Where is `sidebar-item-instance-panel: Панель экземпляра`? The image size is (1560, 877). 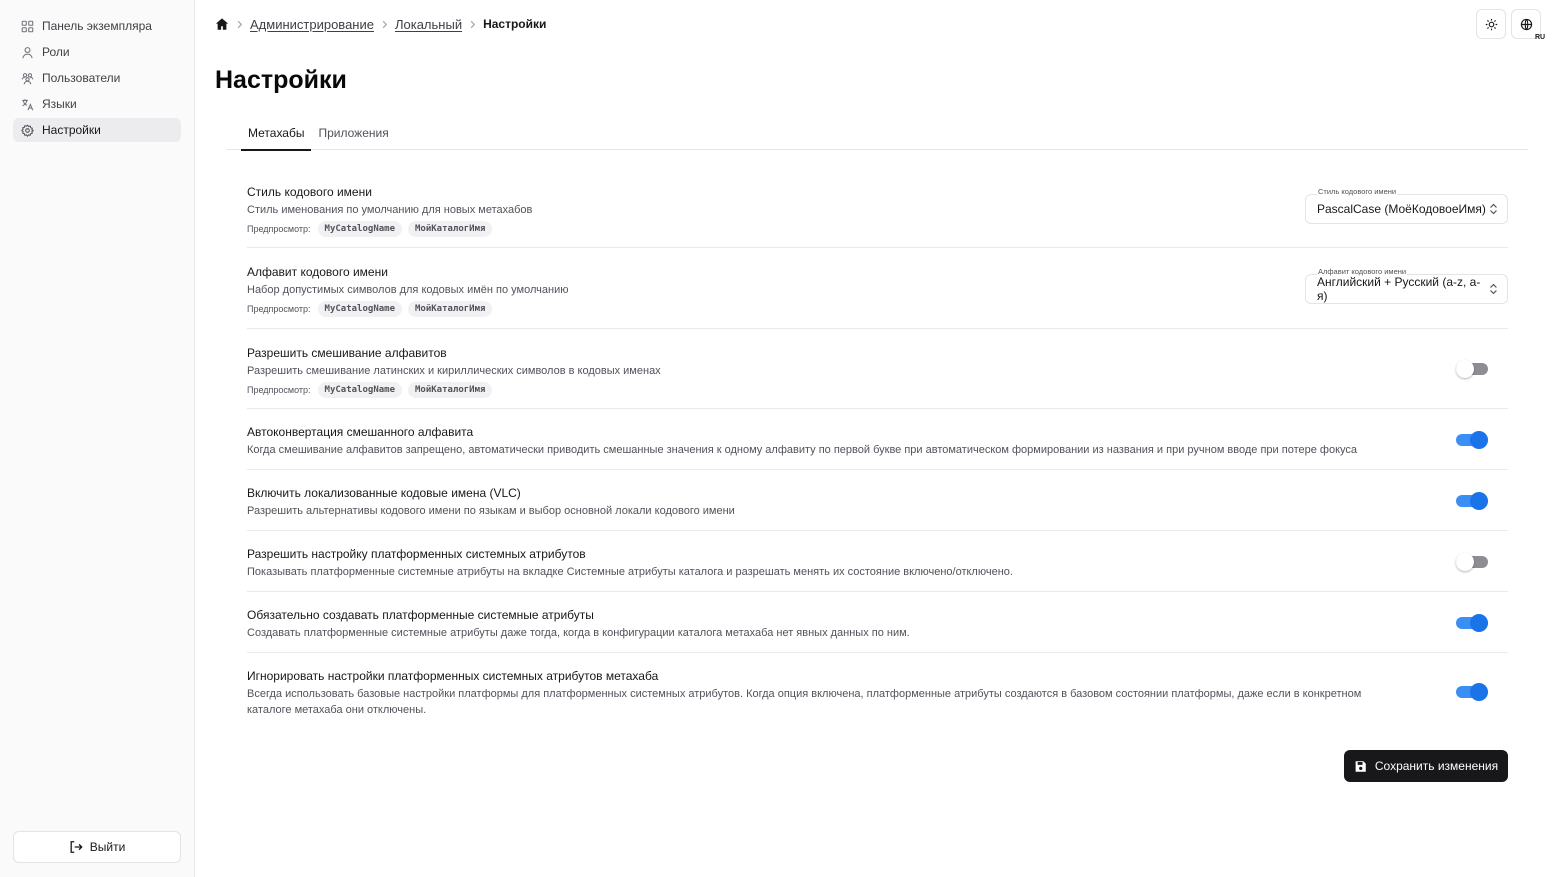 sidebar-item-instance-panel: Панель экземпляра is located at coordinates (97, 26).